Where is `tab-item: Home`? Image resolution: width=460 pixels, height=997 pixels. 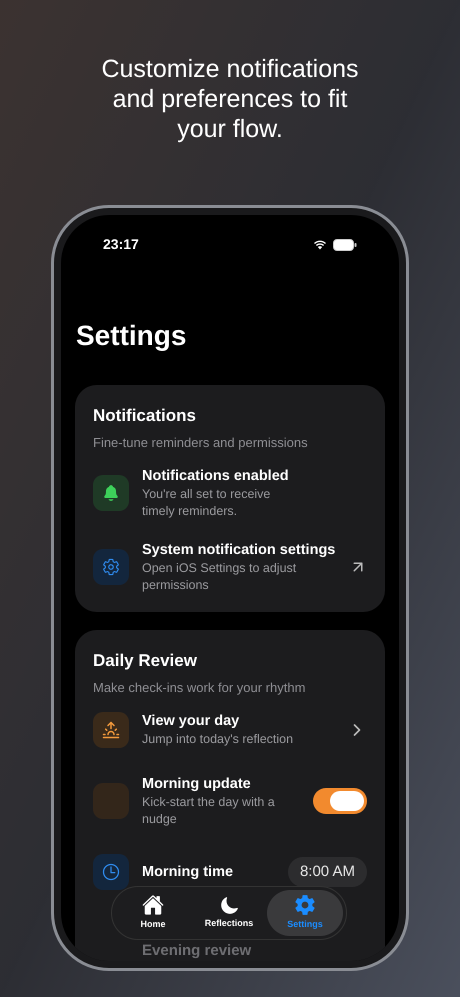
tab-item: Home is located at coordinates (153, 913).